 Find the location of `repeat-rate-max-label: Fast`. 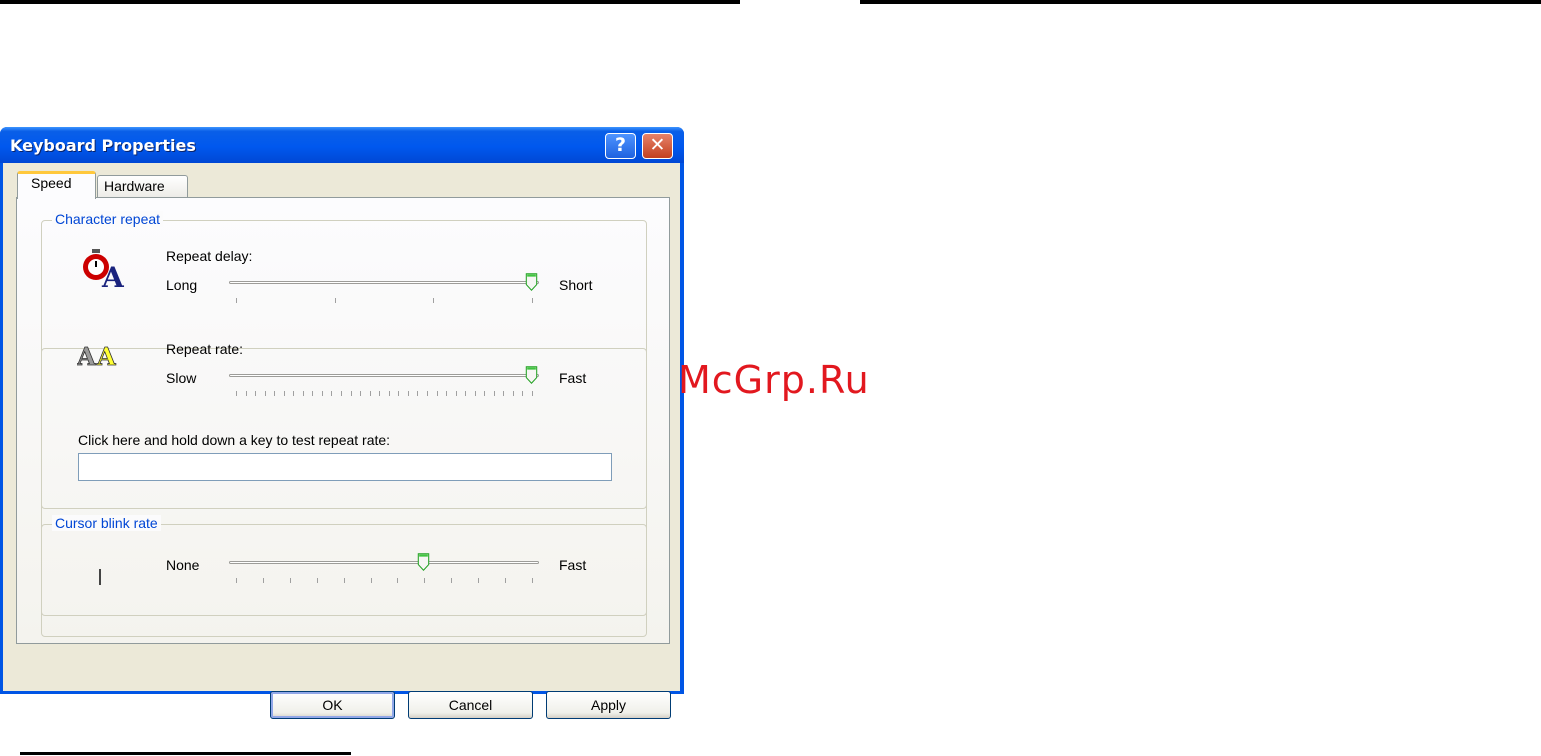

repeat-rate-max-label: Fast is located at coordinates (573, 378).